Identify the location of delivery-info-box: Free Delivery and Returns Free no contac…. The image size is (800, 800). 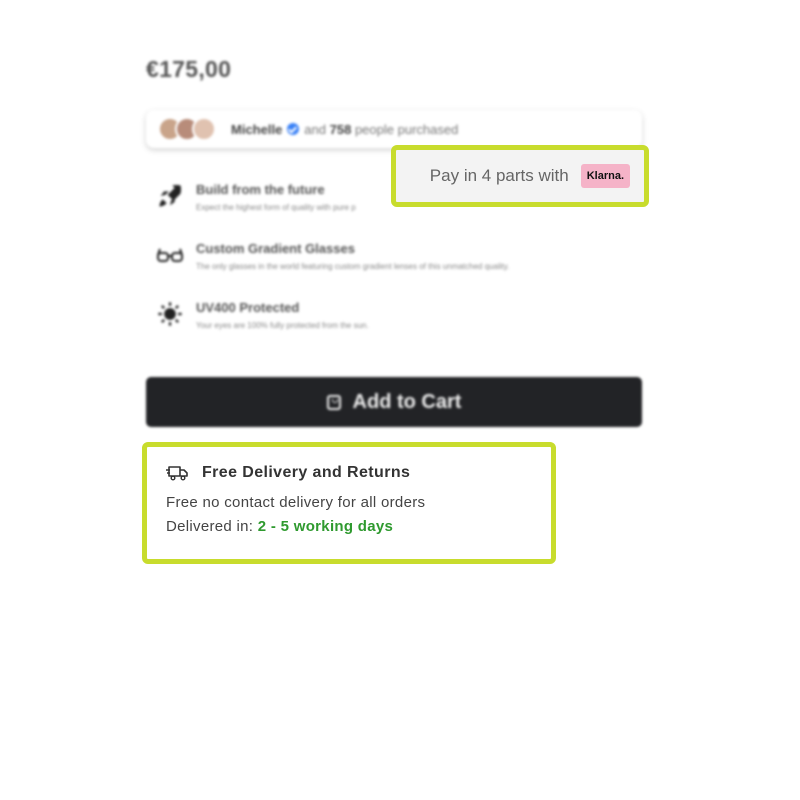
(349, 503).